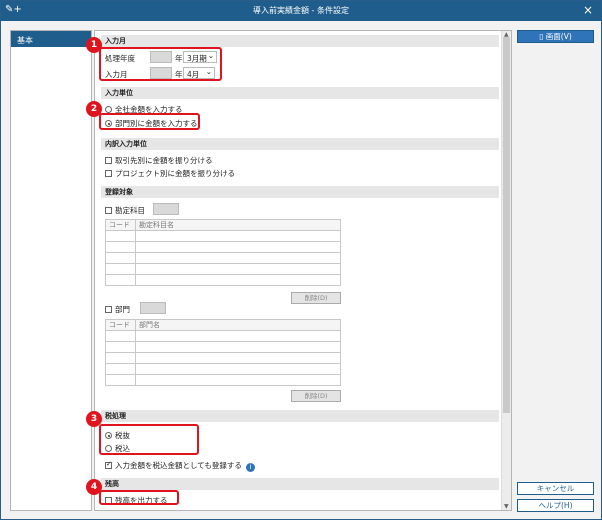  I want to click on checkbox-supplier-label: 取引先別に金額を振り分ける, so click(164, 160).